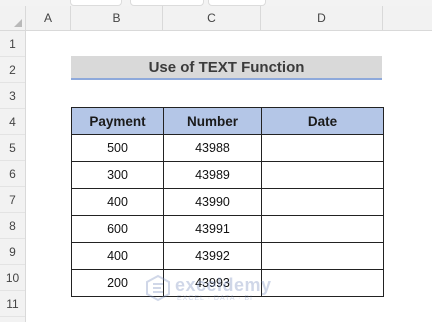 Image resolution: width=432 pixels, height=322 pixels. I want to click on select-all-corner, so click(13, 18).